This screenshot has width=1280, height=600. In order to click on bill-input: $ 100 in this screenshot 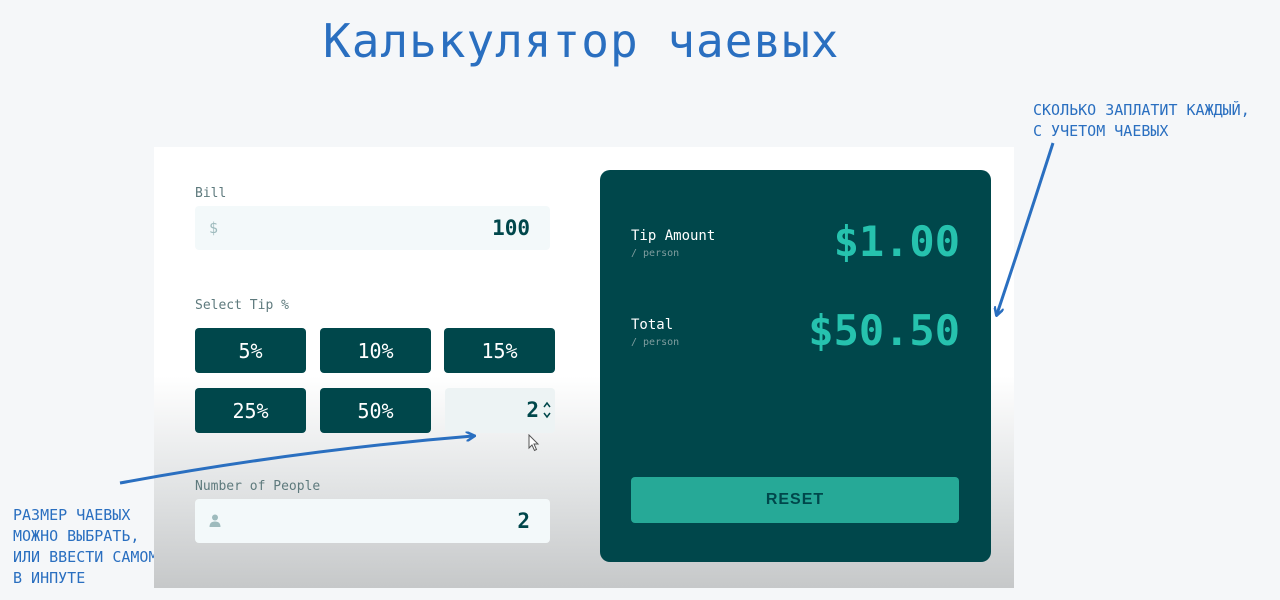, I will do `click(372, 228)`.